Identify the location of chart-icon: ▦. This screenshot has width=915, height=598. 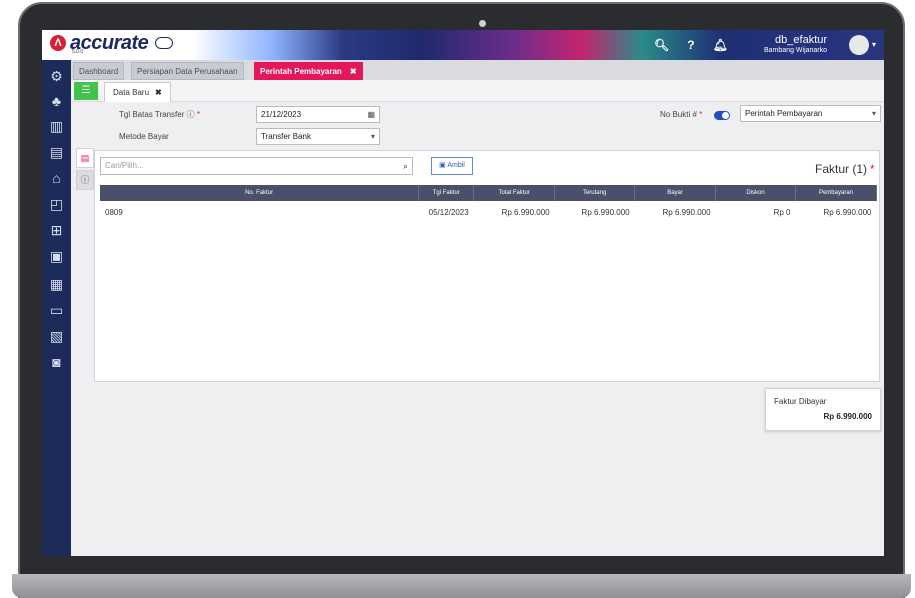
(56, 284).